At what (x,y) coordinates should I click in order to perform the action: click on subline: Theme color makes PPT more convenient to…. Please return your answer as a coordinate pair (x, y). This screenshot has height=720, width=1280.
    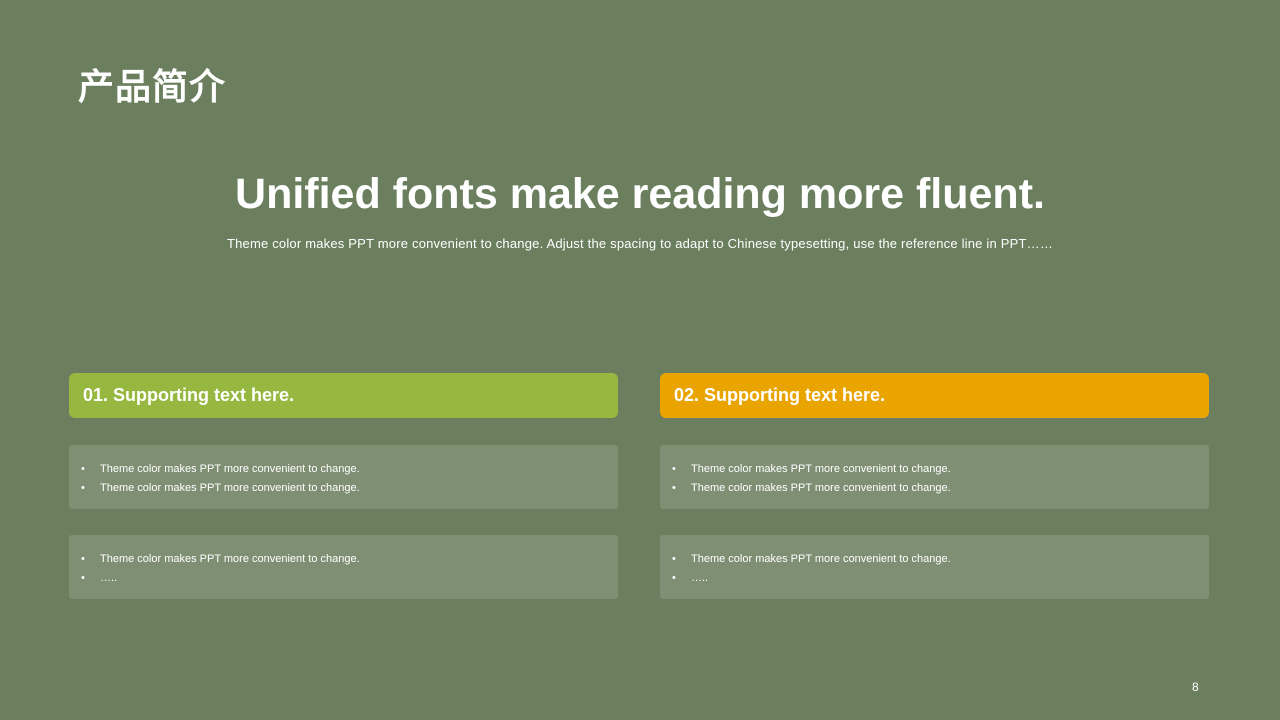
    Looking at the image, I should click on (640, 243).